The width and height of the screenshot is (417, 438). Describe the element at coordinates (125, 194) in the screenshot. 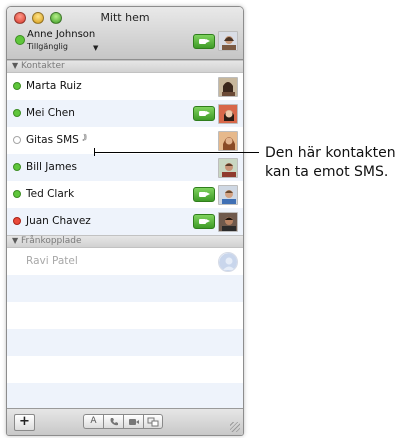

I see `contact-row-ted-clark: Ted Clark` at that location.